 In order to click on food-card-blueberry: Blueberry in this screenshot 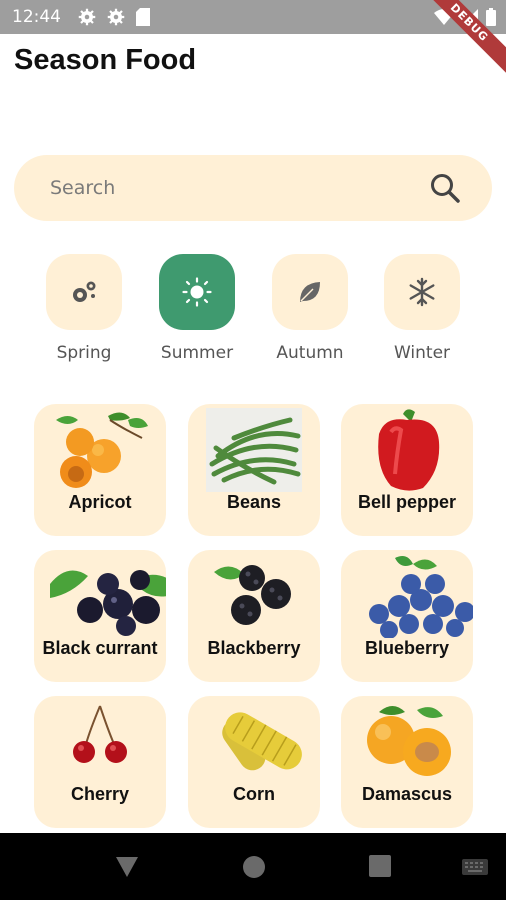, I will do `click(407, 616)`.